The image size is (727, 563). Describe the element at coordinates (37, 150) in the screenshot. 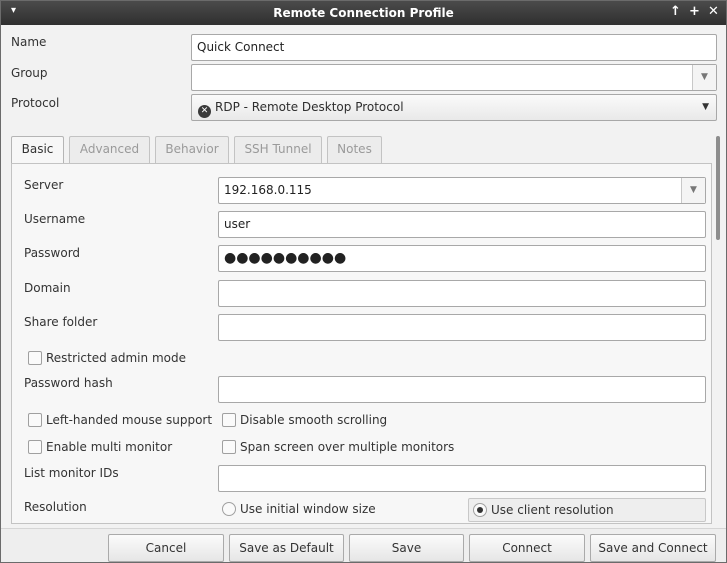

I see `tab-basic: Basic` at that location.